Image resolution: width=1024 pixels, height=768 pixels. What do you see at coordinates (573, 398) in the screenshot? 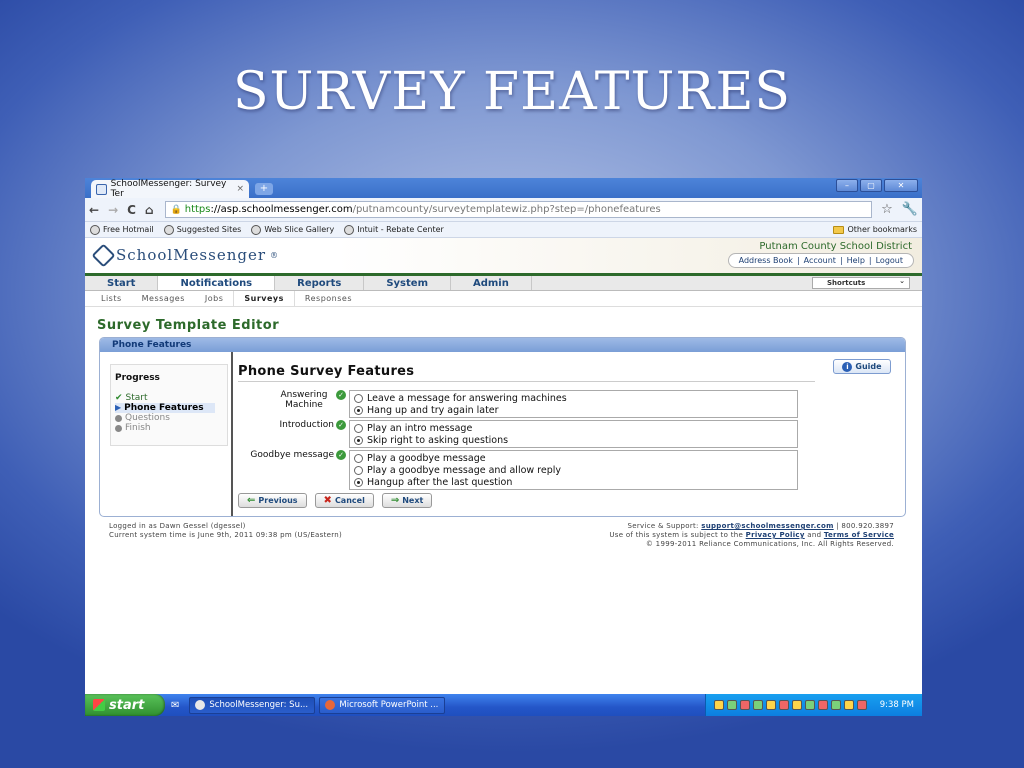
I see `radio-option: Leave a message for answering machines` at bounding box center [573, 398].